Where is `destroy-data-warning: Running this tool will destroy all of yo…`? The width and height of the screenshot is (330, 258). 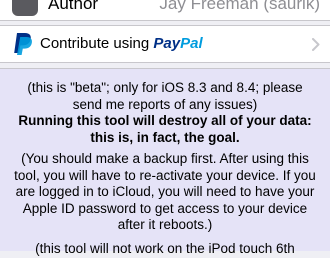
destroy-data-warning: Running this tool will destroy all of yo… is located at coordinates (165, 129).